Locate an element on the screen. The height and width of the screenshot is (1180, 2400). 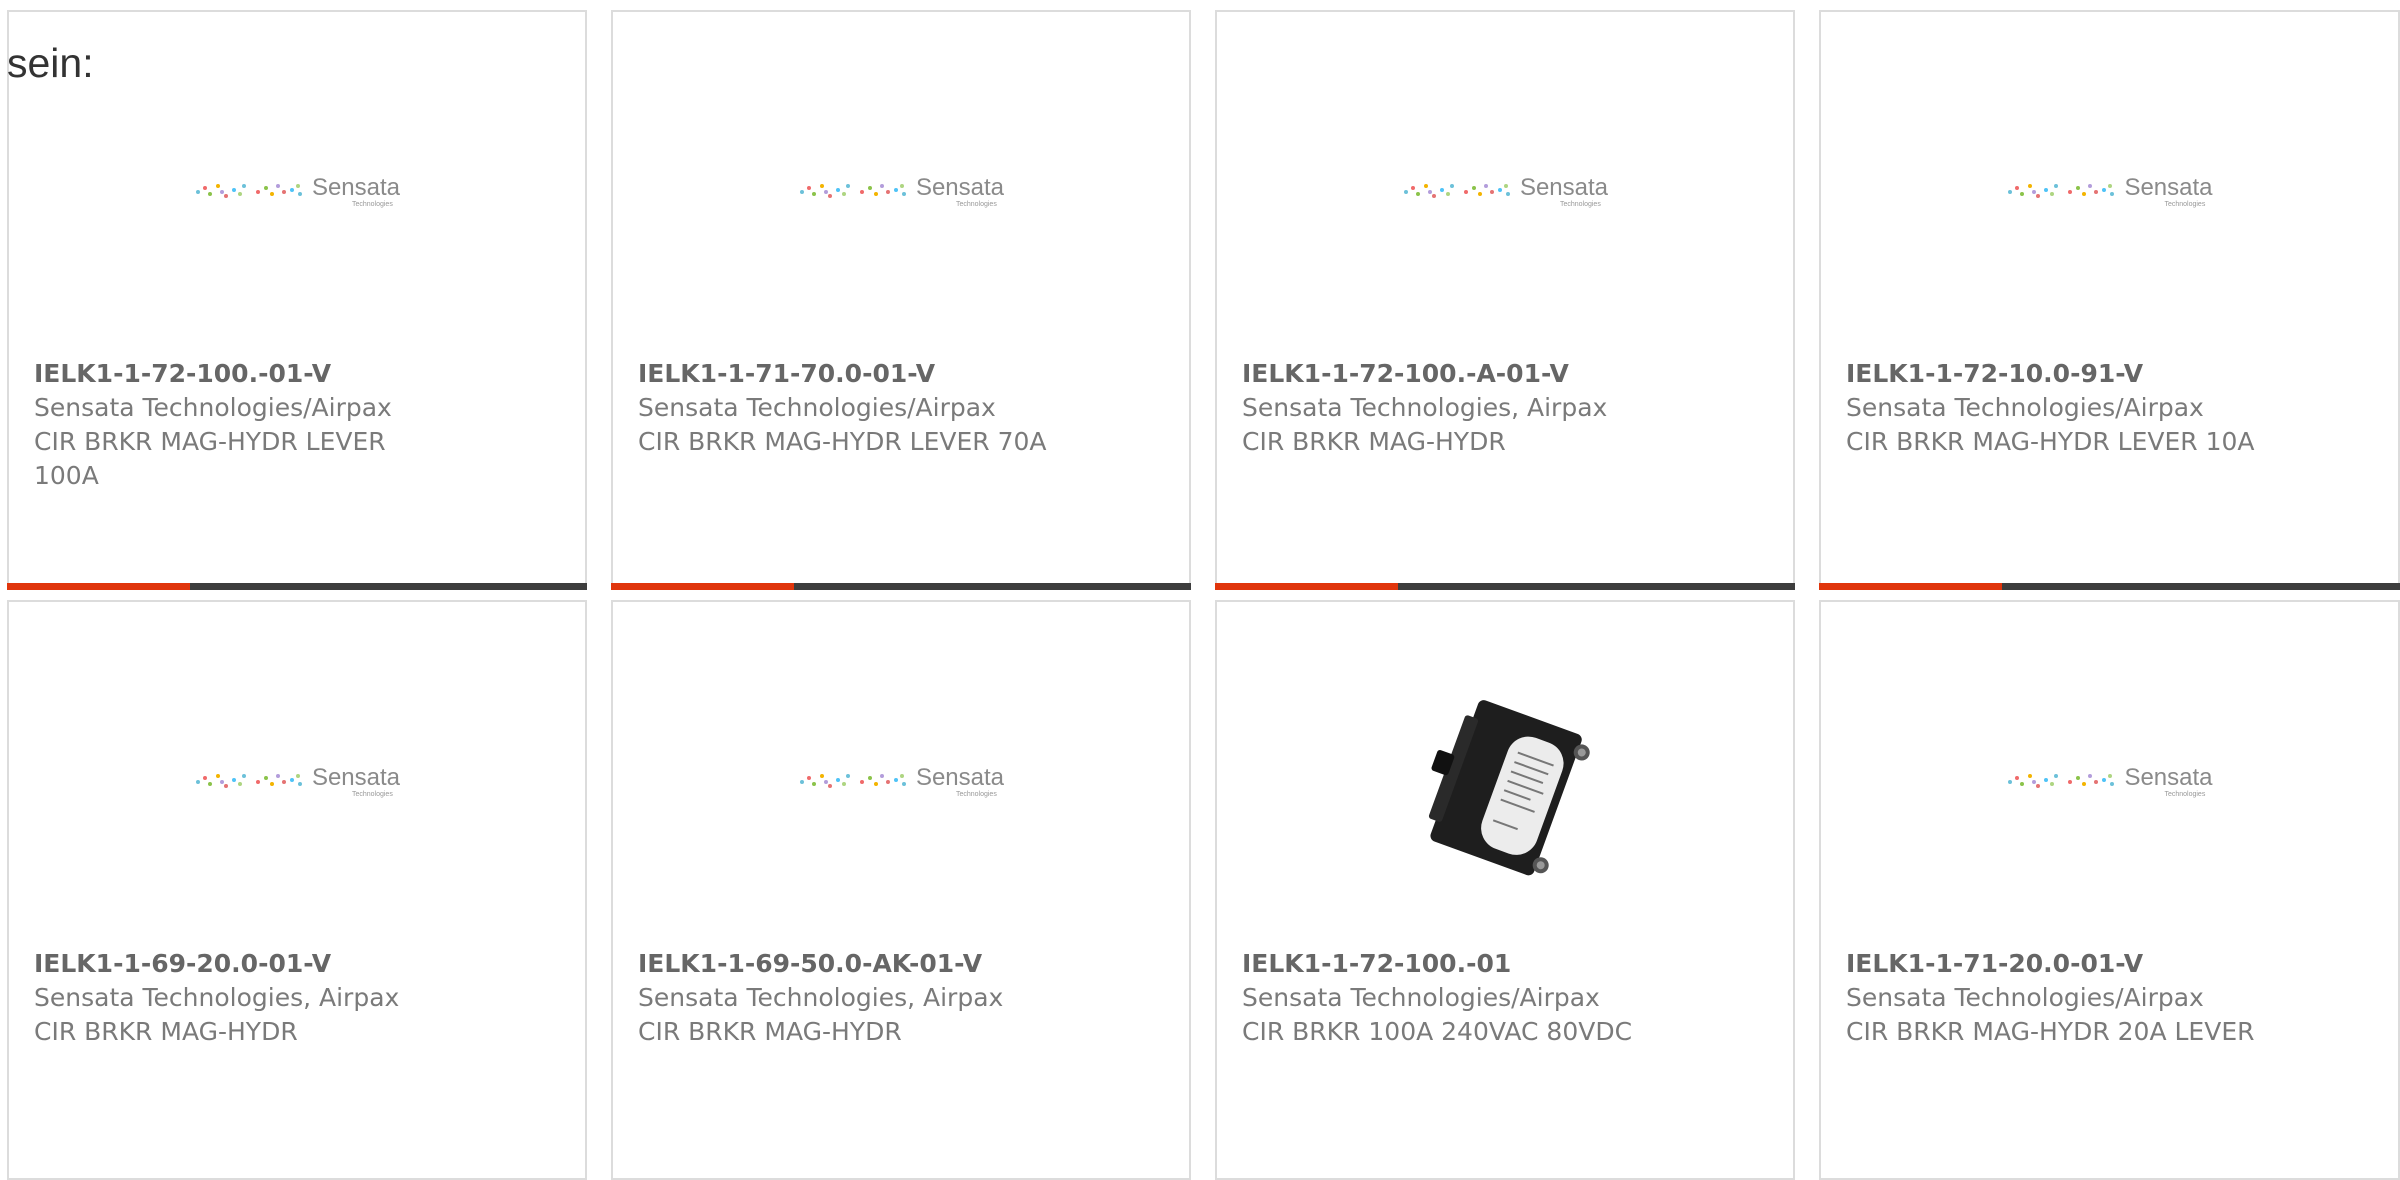
part-number: IELK1-1-72-100.-01-V is located at coordinates (299, 374).